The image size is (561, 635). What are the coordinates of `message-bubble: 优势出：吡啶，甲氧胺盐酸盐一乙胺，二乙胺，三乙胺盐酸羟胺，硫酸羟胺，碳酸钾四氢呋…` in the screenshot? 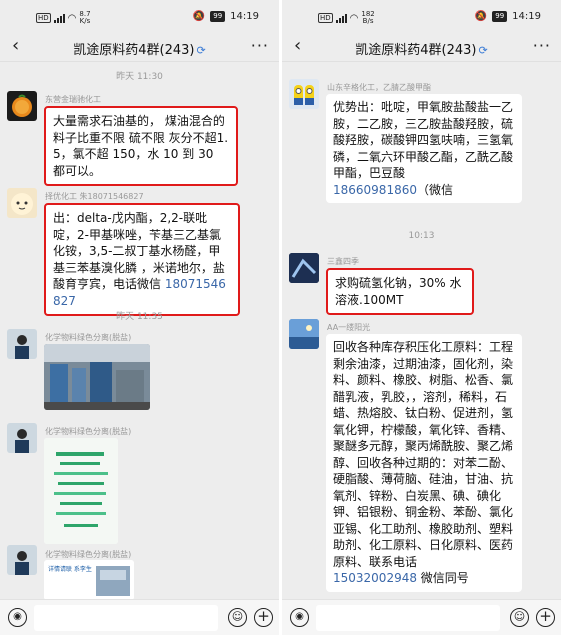 It's located at (424, 148).